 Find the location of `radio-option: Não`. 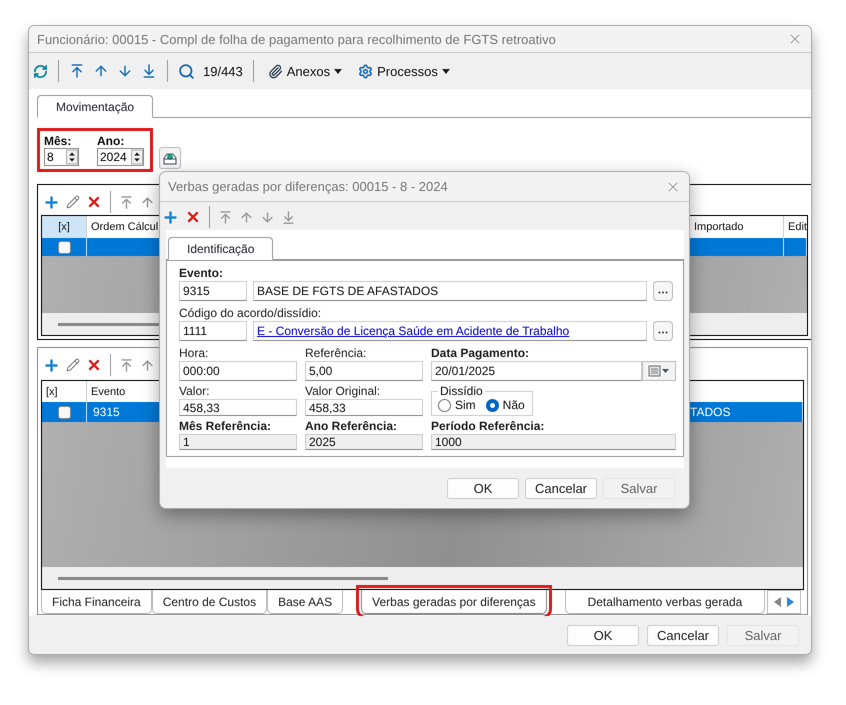

radio-option: Não is located at coordinates (505, 405).